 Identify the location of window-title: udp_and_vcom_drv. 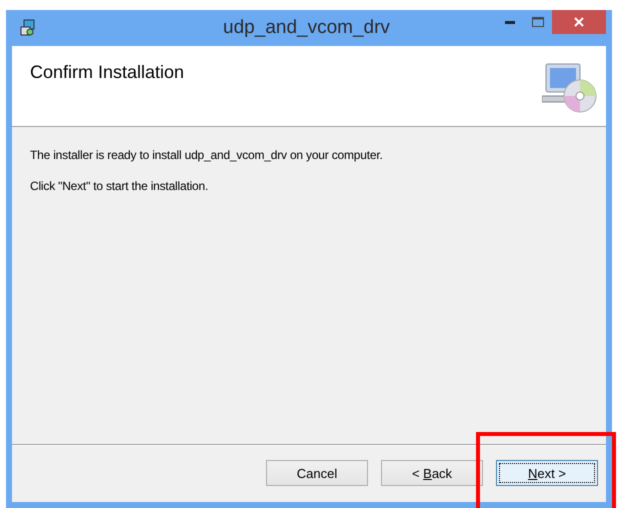
(306, 28).